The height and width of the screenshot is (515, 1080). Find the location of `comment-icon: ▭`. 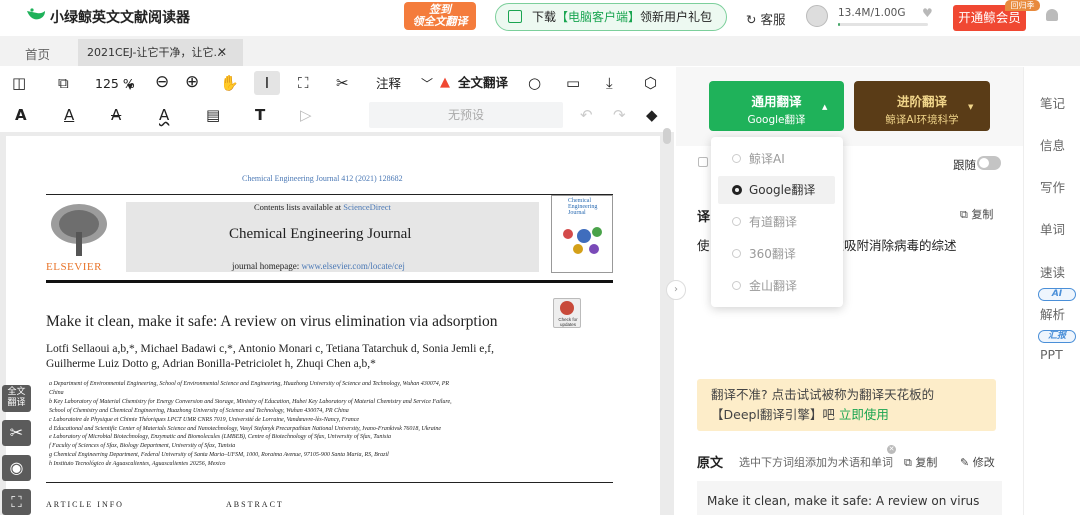

comment-icon: ▭ is located at coordinates (573, 83).